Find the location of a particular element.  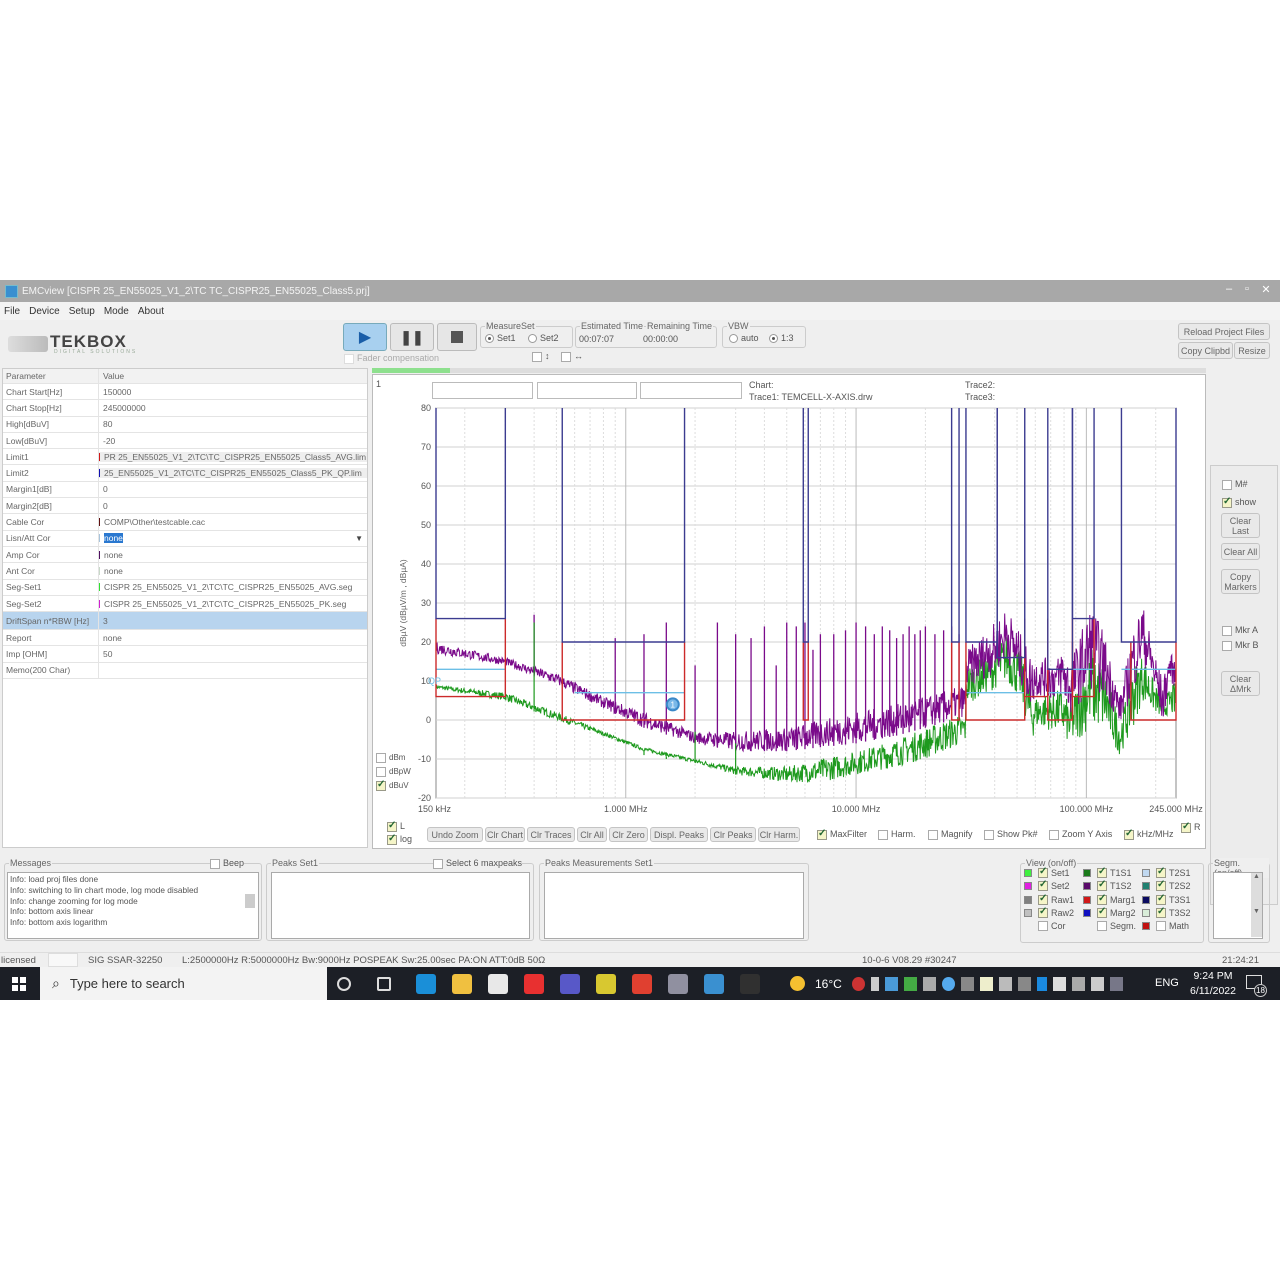

param-value: none ▼ is located at coordinates (233, 538).